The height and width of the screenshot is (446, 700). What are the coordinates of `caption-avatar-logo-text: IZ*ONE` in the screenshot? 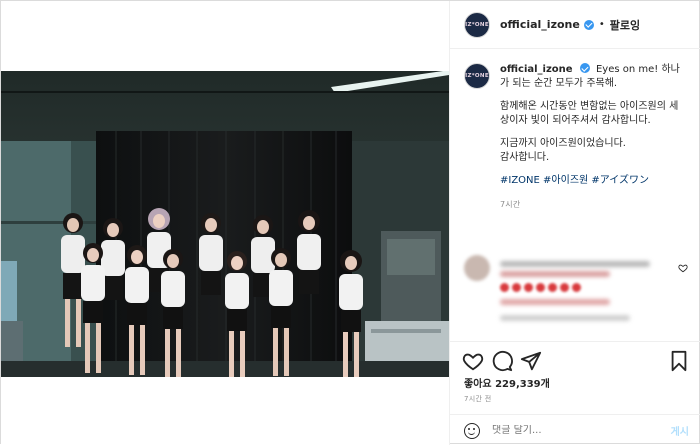 It's located at (477, 76).